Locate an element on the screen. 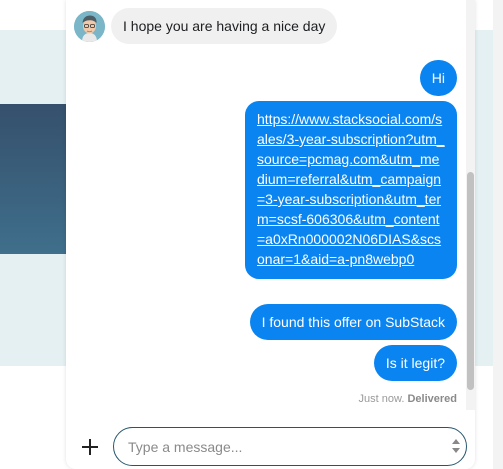  status-time: Just now. is located at coordinates (381, 399).